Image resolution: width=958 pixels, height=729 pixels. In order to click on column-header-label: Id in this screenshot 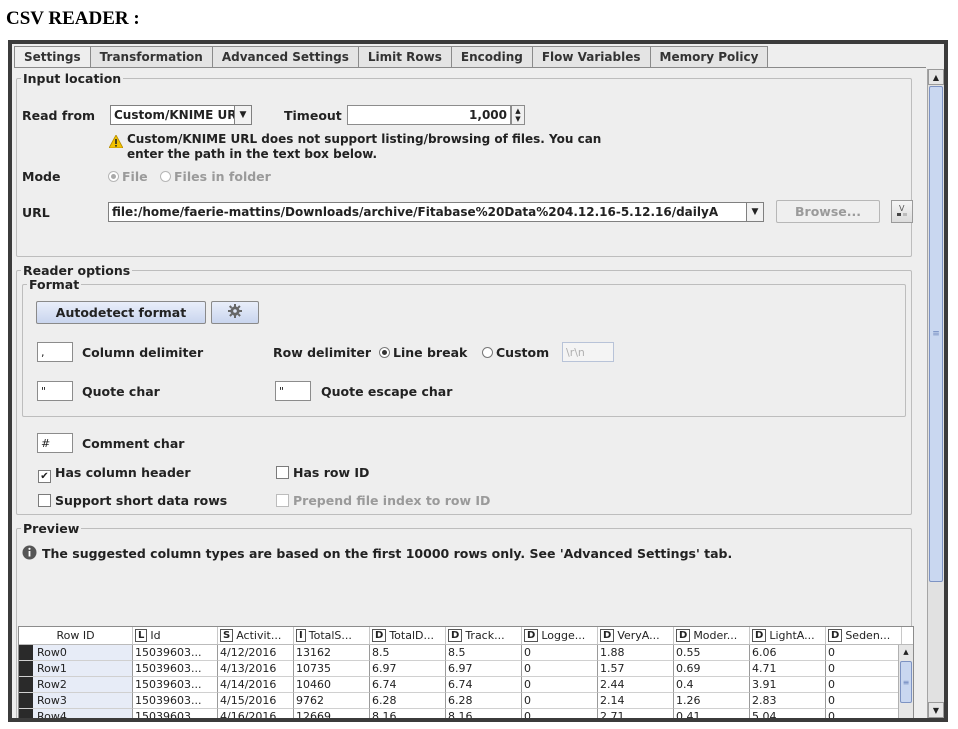, I will do `click(155, 635)`.